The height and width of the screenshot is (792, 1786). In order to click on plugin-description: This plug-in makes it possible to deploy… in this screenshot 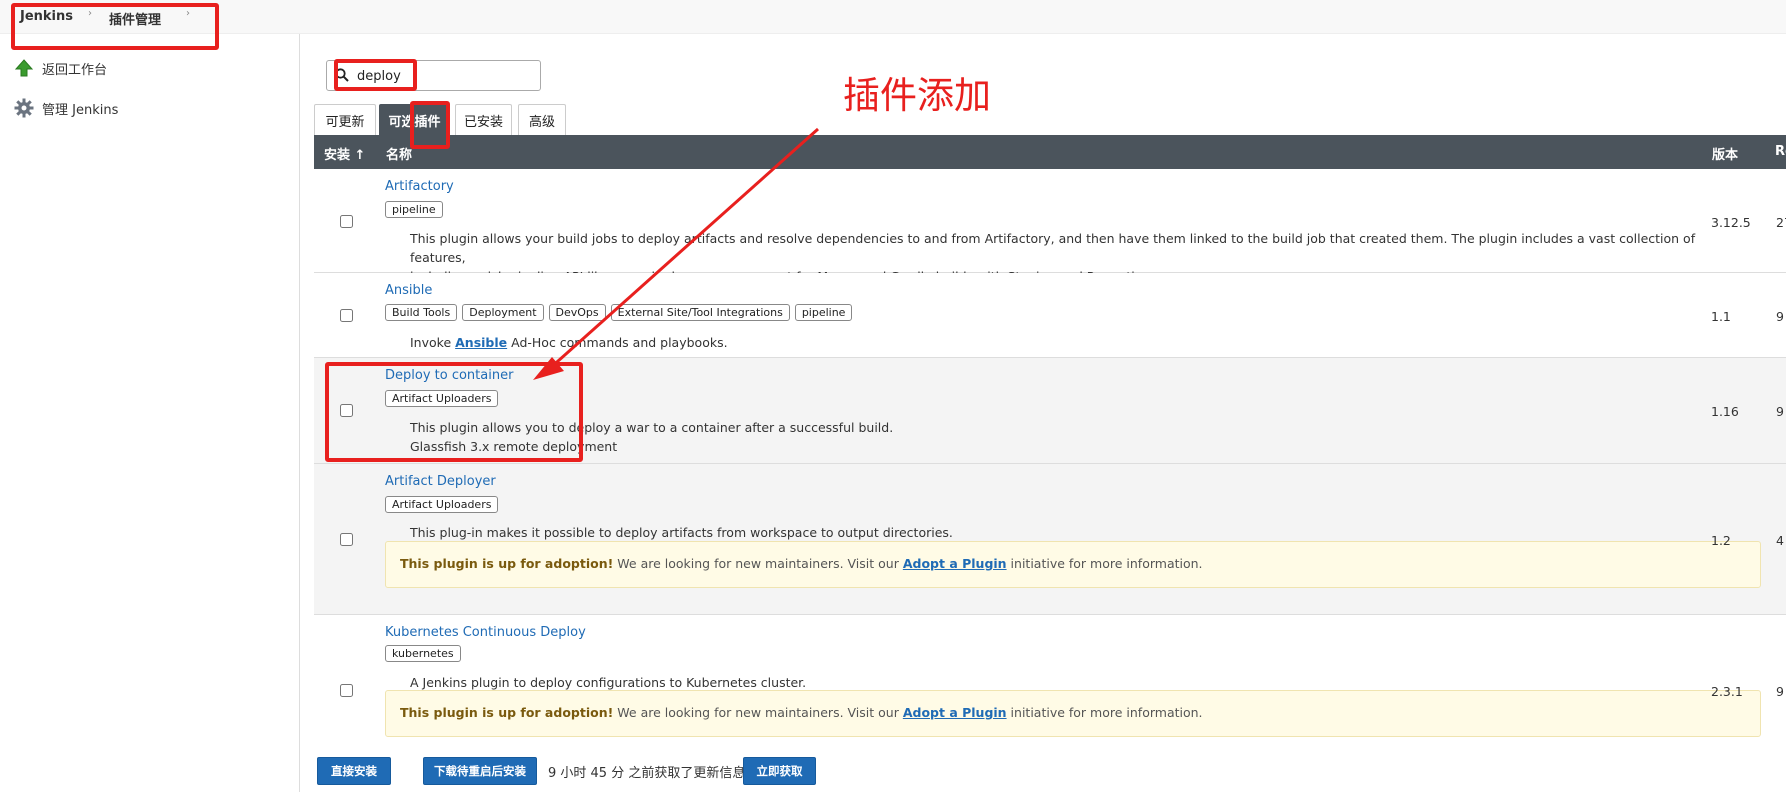, I will do `click(681, 532)`.